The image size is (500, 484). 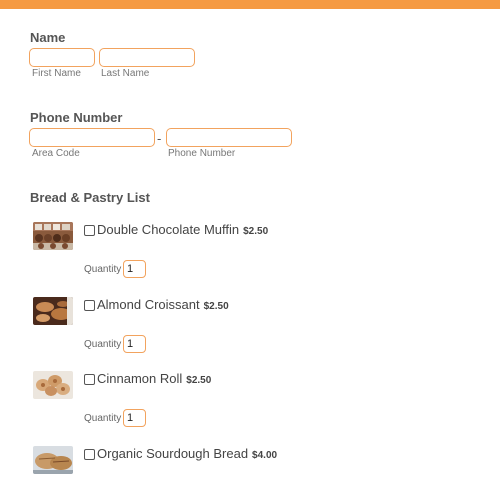 What do you see at coordinates (265, 455) in the screenshot?
I see `product-price: $4.00` at bounding box center [265, 455].